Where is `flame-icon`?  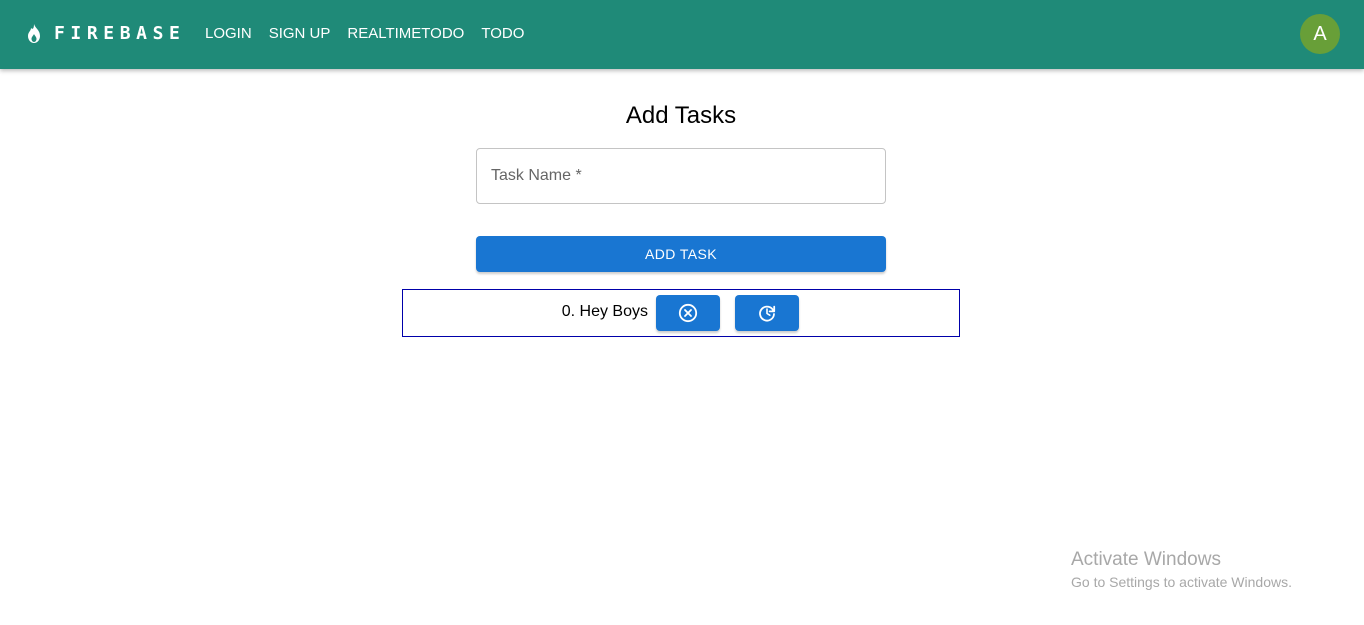 flame-icon is located at coordinates (34, 34).